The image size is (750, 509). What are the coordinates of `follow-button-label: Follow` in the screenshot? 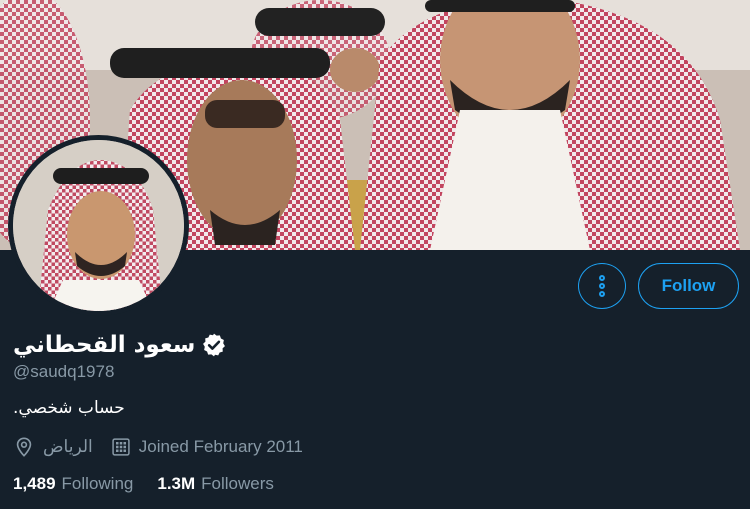 It's located at (688, 285).